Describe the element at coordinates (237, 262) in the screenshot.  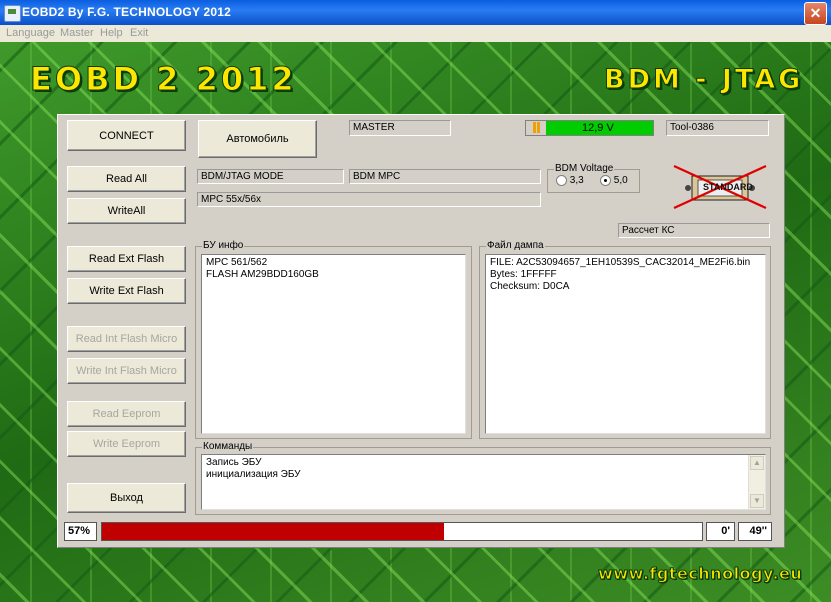
I see `ecu-info-line: MPC 561/562` at that location.